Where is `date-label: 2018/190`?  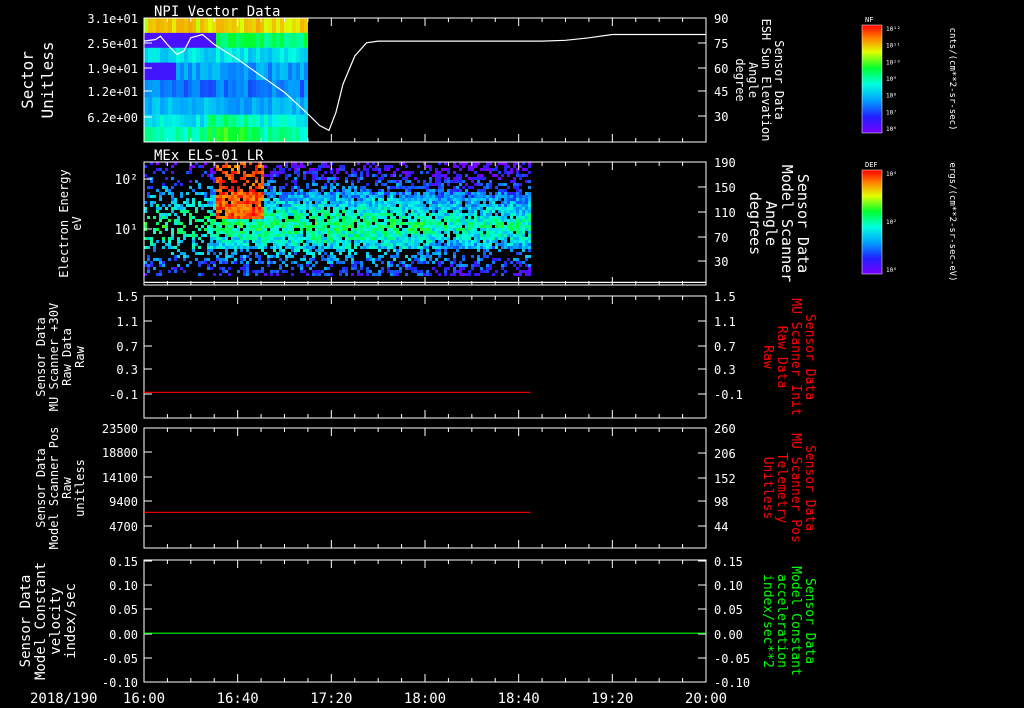
date-label: 2018/190 is located at coordinates (63, 699).